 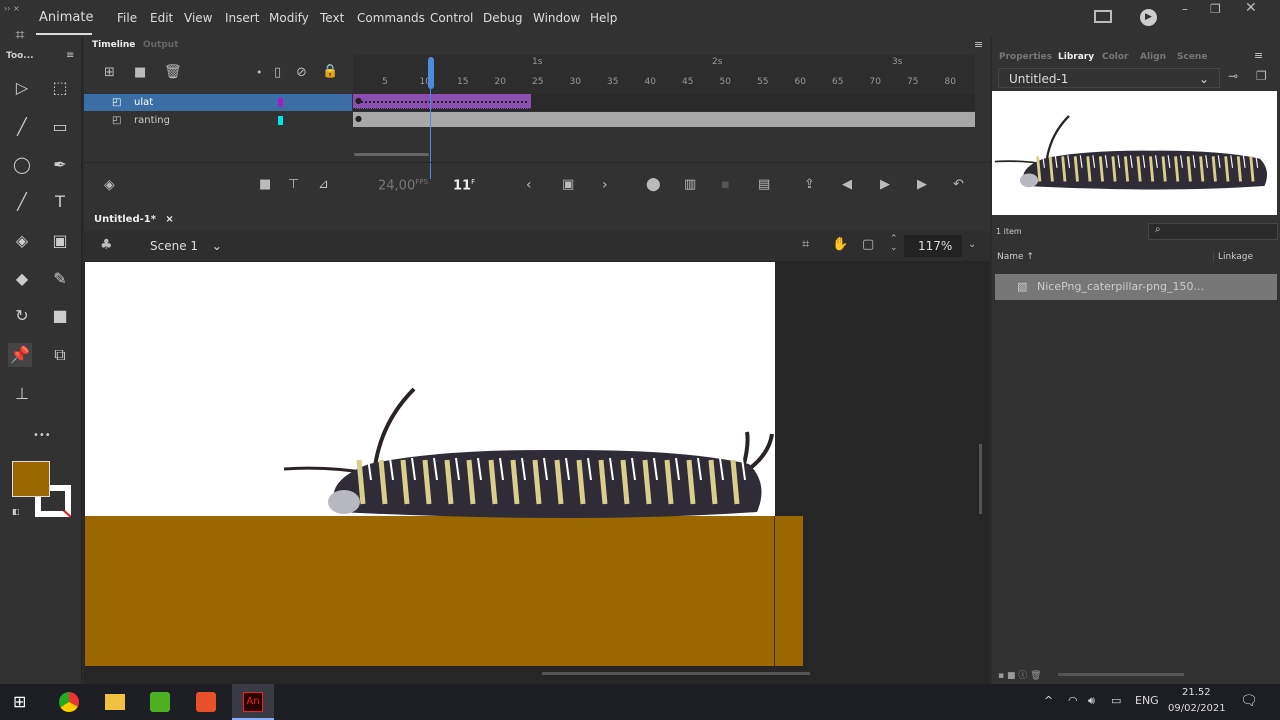 What do you see at coordinates (1091, 701) in the screenshot?
I see `volume-icon: 🔊︎` at bounding box center [1091, 701].